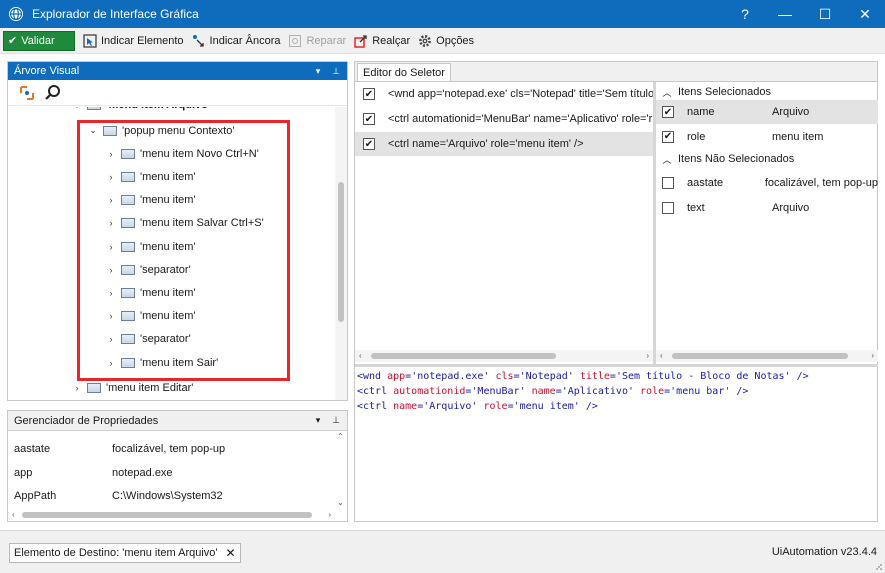 The image size is (885, 573). I want to click on attribute-row: text Arquivo, so click(767, 208).